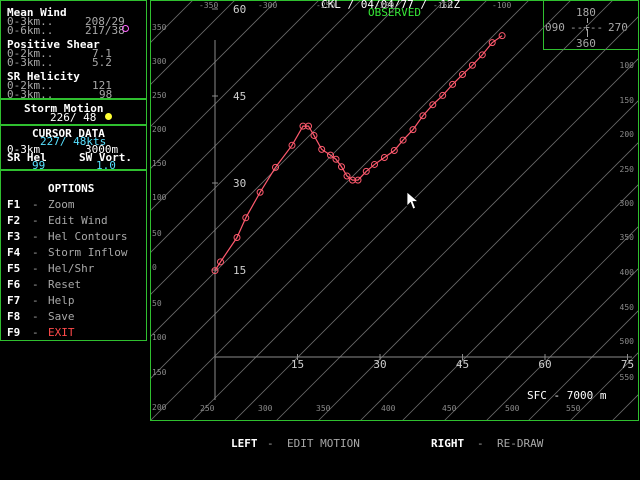  I want to click on helicity-label-bottom: 450, so click(449, 408).